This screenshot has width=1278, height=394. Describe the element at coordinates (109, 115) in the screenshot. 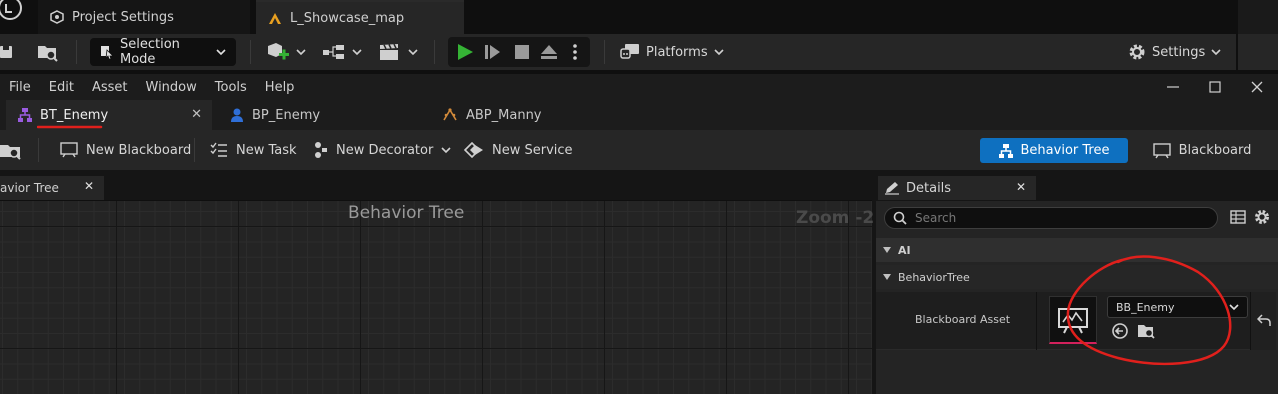

I see `tab-bt-enemy: BT_Enemy ✕` at that location.